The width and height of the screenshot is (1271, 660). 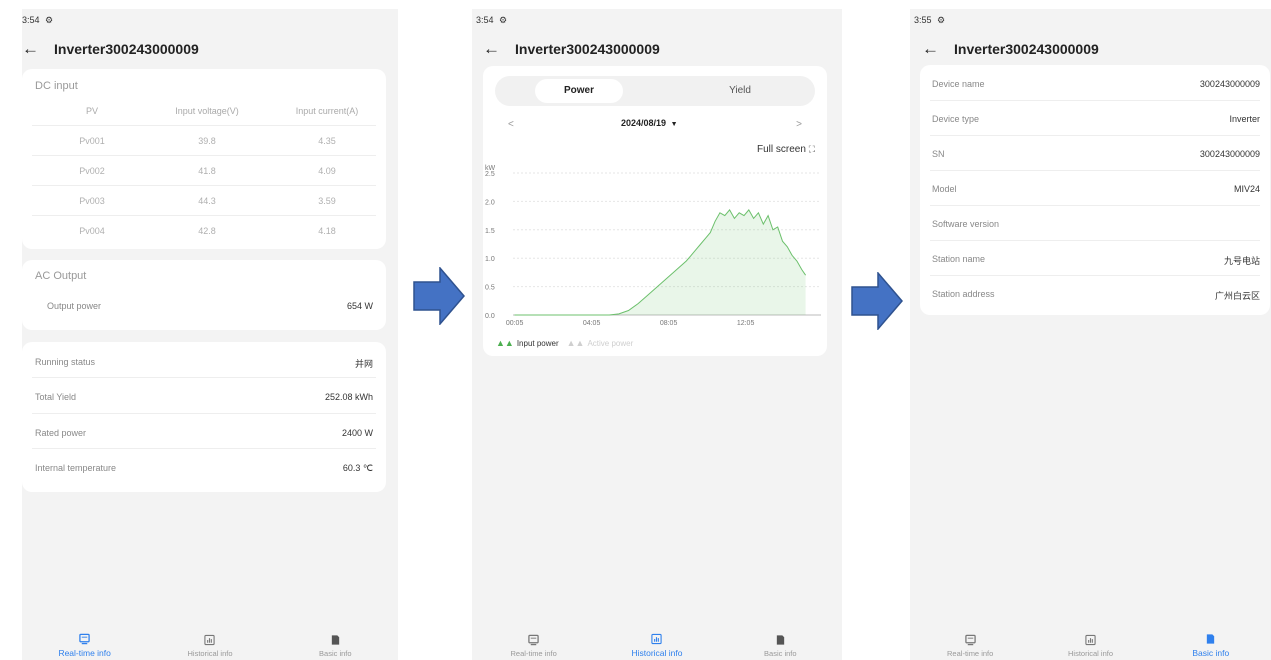 What do you see at coordinates (1246, 189) in the screenshot?
I see `model-value: MIV24` at bounding box center [1246, 189].